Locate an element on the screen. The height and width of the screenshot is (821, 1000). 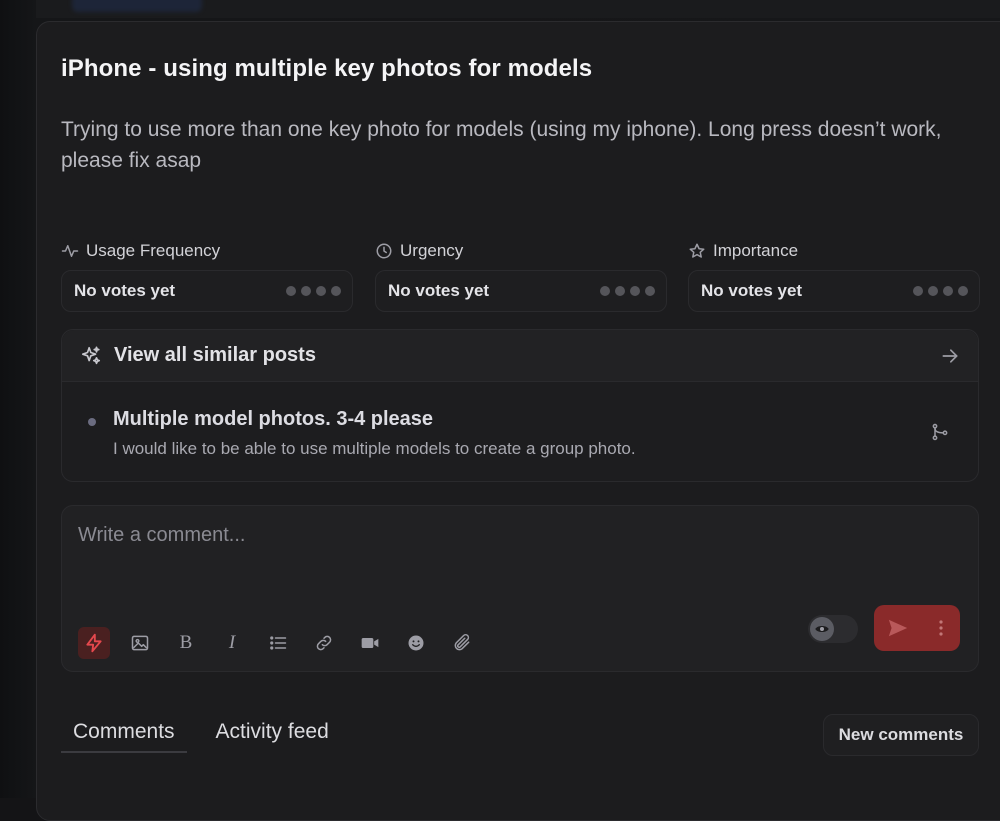
metric-importance: Importance No votes yet is located at coordinates (834, 276).